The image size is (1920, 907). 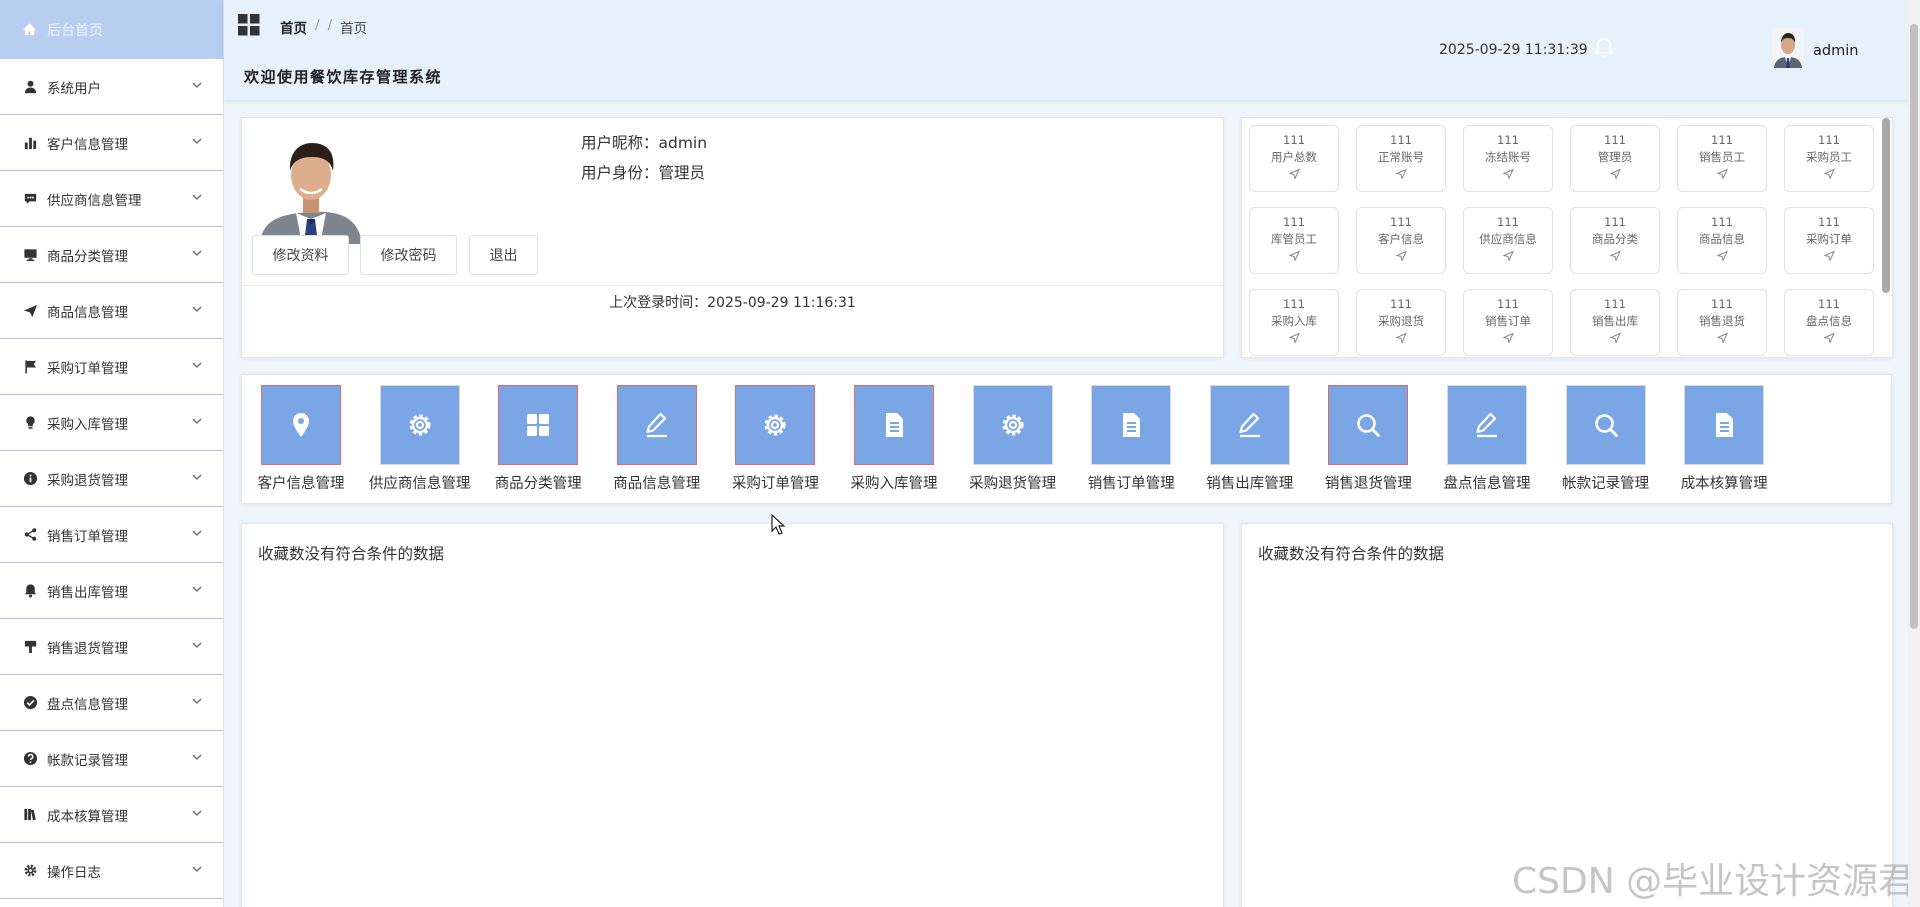 I want to click on stat-label: 采购退货, so click(x=1401, y=321).